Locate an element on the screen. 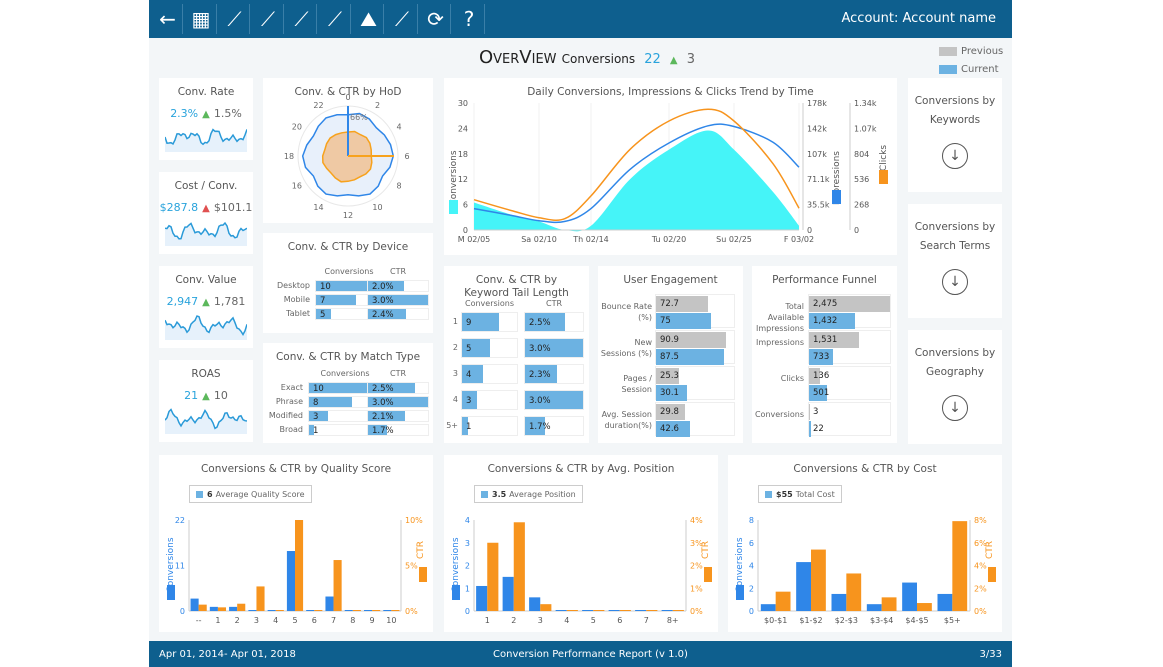 The image size is (1163, 667). conv-value: 8 is located at coordinates (316, 403).